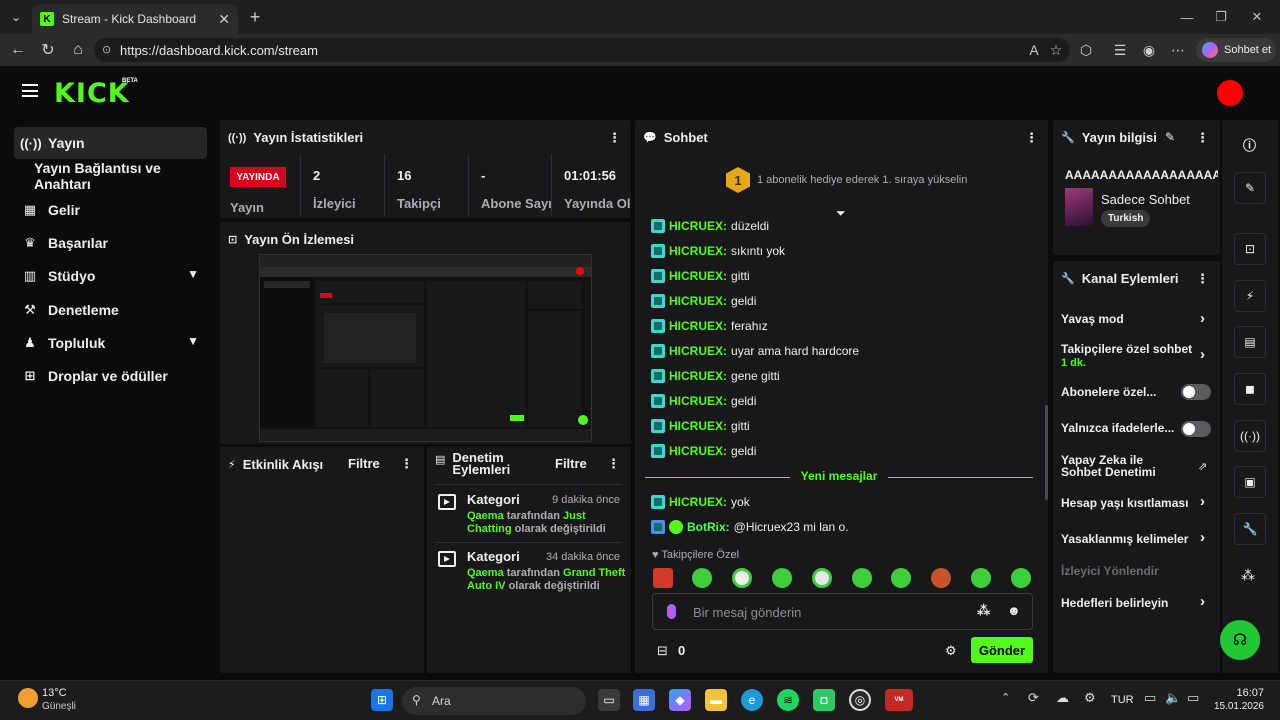 This screenshot has height=720, width=1280. I want to click on info-icon: ⓘ, so click(1249, 144).